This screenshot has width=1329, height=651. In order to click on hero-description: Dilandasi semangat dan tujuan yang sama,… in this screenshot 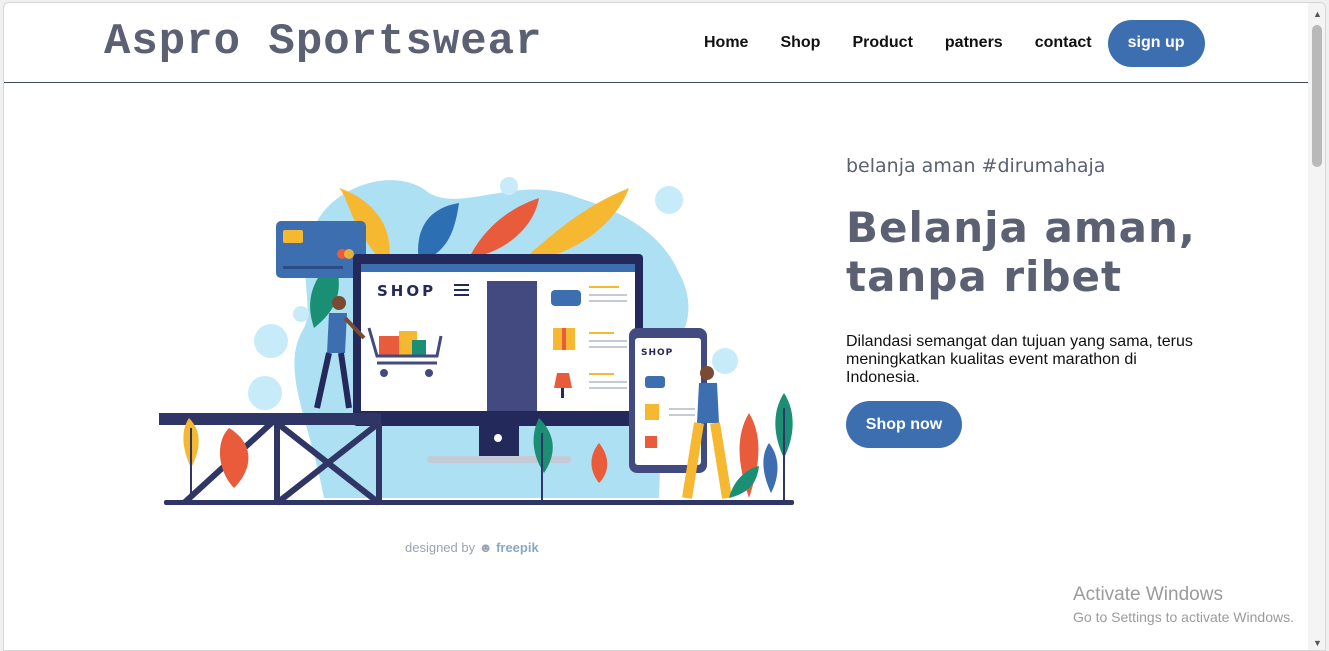, I will do `click(1019, 359)`.